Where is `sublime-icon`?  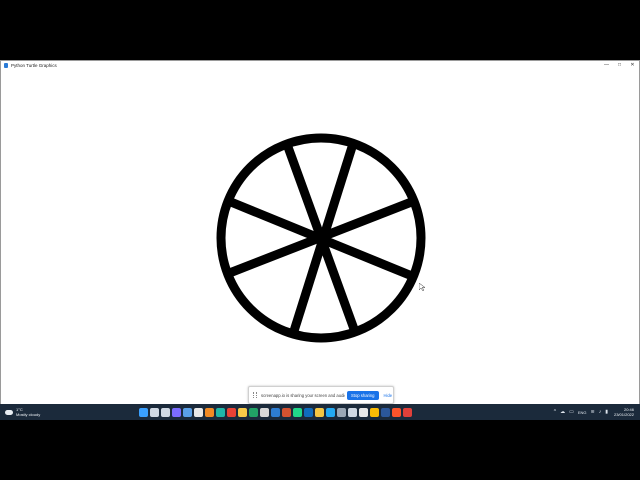 sublime-icon is located at coordinates (209, 412).